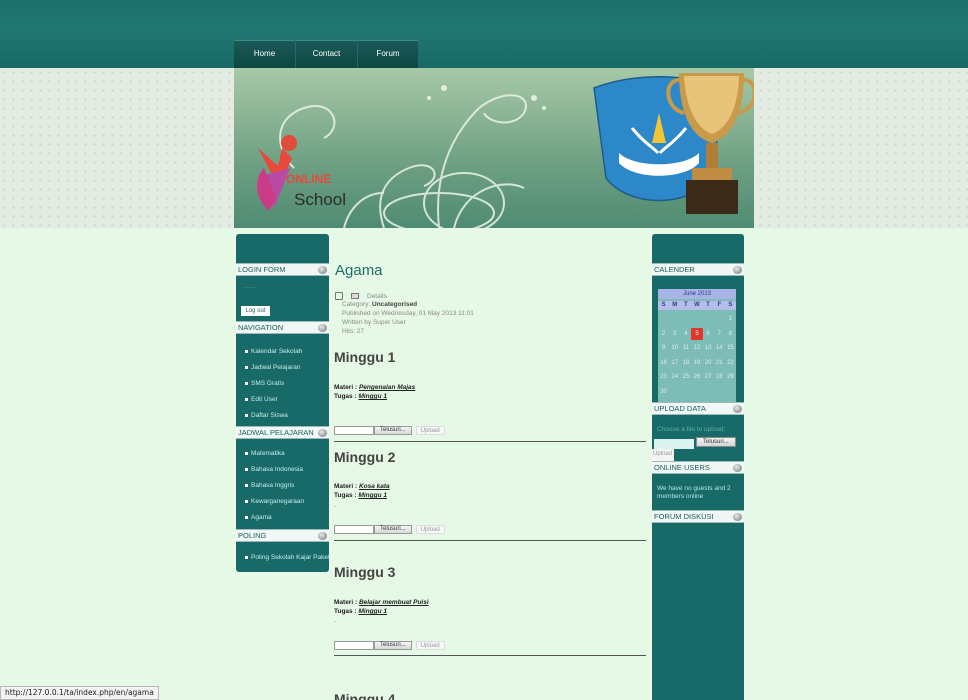 The height and width of the screenshot is (700, 968). I want to click on calendar-day: 28, so click(719, 377).